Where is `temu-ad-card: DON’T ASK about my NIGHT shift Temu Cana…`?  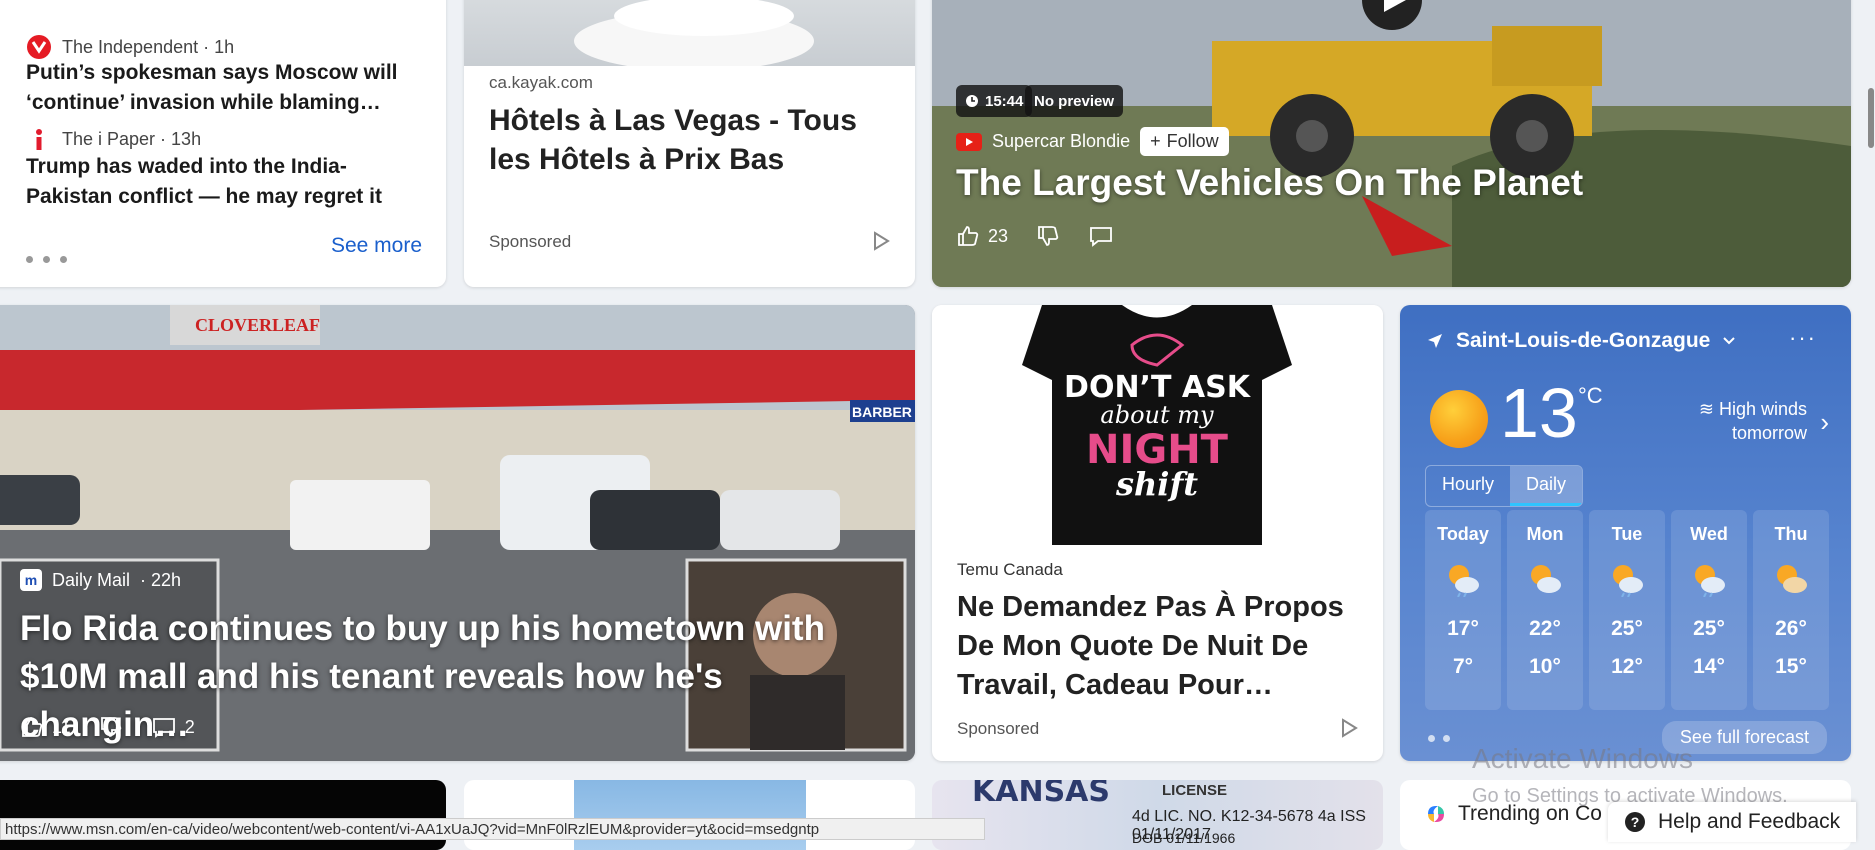 temu-ad-card: DON’T ASK about my NIGHT shift Temu Cana… is located at coordinates (1157, 533).